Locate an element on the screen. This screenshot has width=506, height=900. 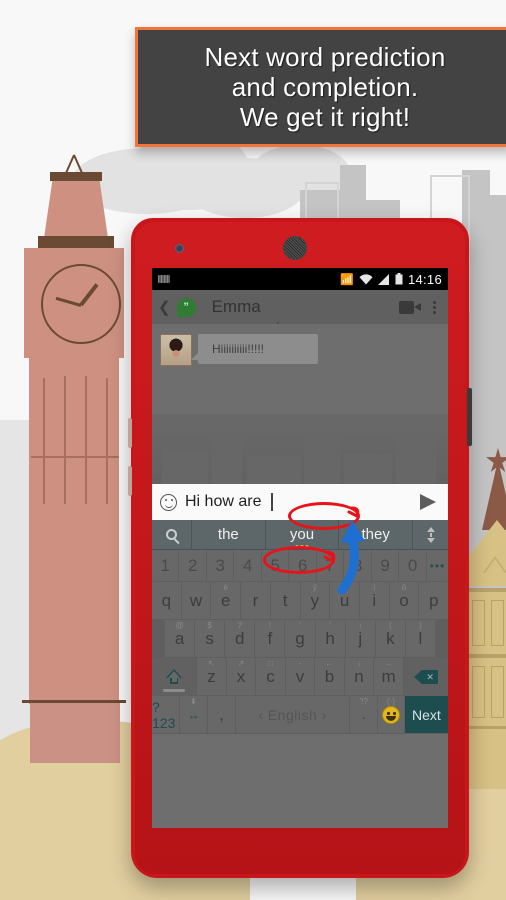
key-label: t is located at coordinates (285, 600).